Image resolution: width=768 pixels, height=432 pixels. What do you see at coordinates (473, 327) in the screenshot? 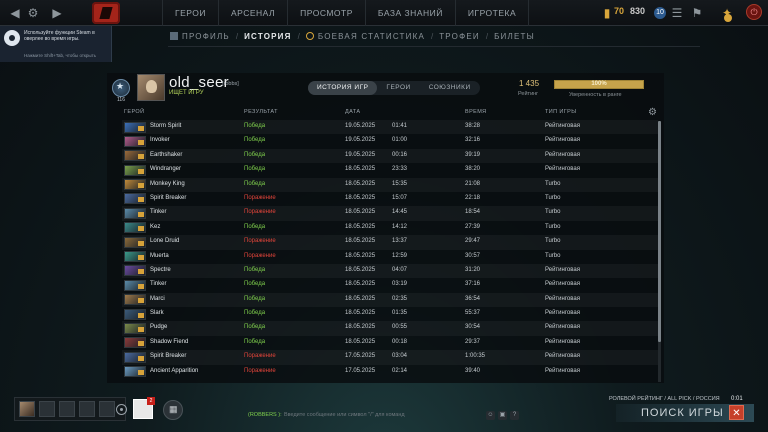
I see `match-duration: 30:54` at bounding box center [473, 327].